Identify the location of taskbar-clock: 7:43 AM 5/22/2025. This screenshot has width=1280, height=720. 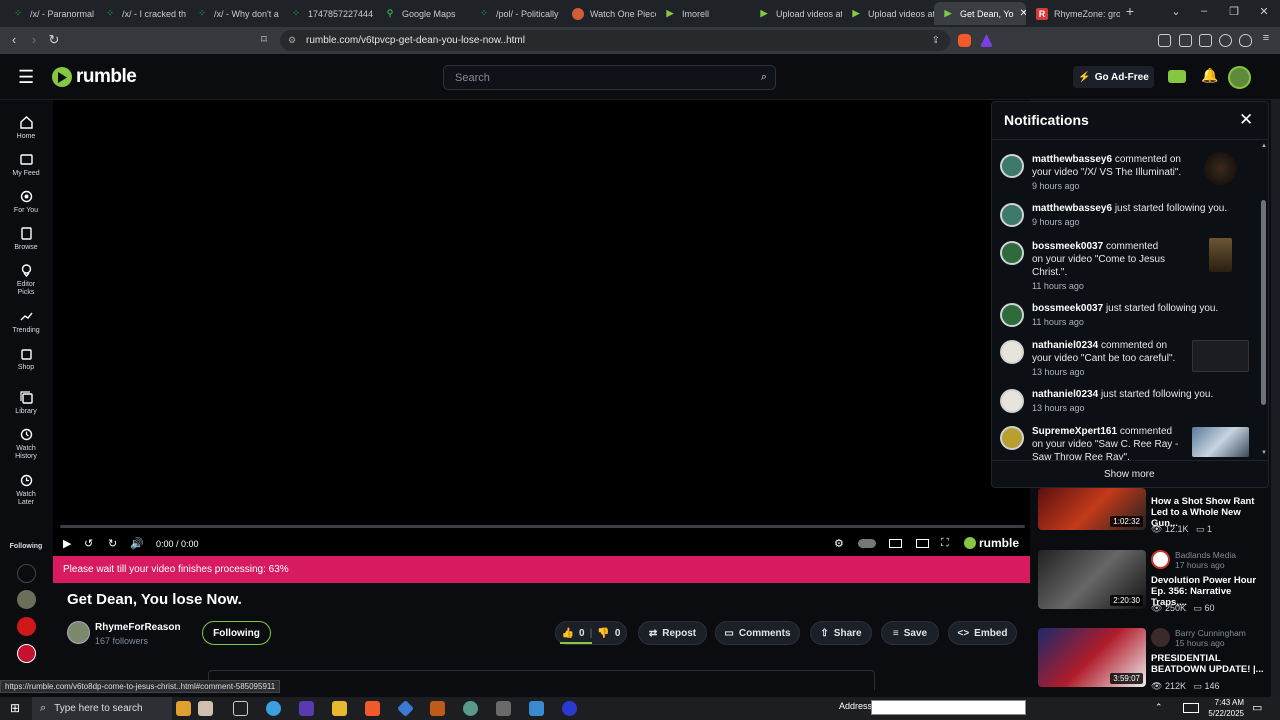
(1224, 708).